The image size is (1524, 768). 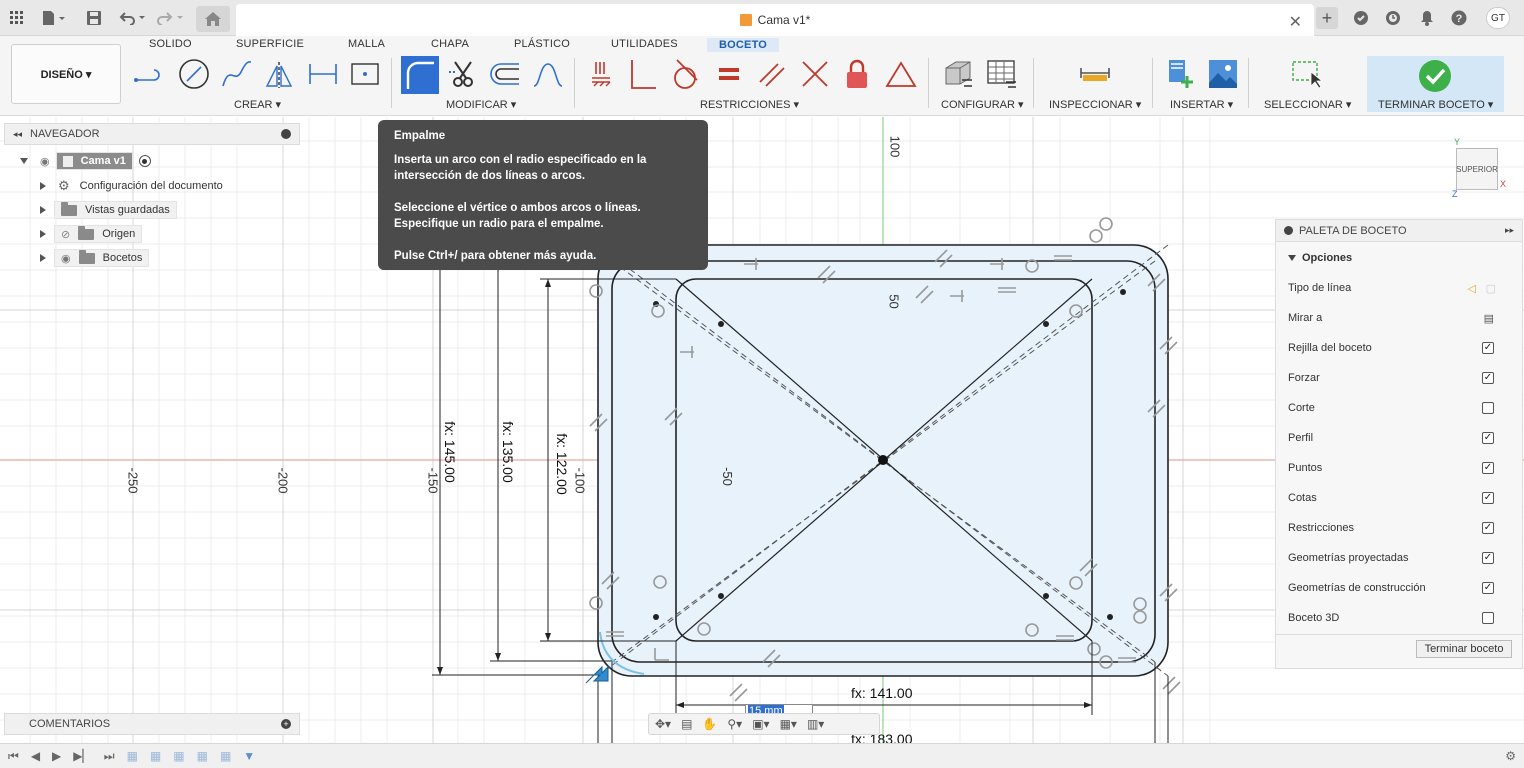 What do you see at coordinates (1464, 649) in the screenshot?
I see `finish-sketch-button: Terminar boceto` at bounding box center [1464, 649].